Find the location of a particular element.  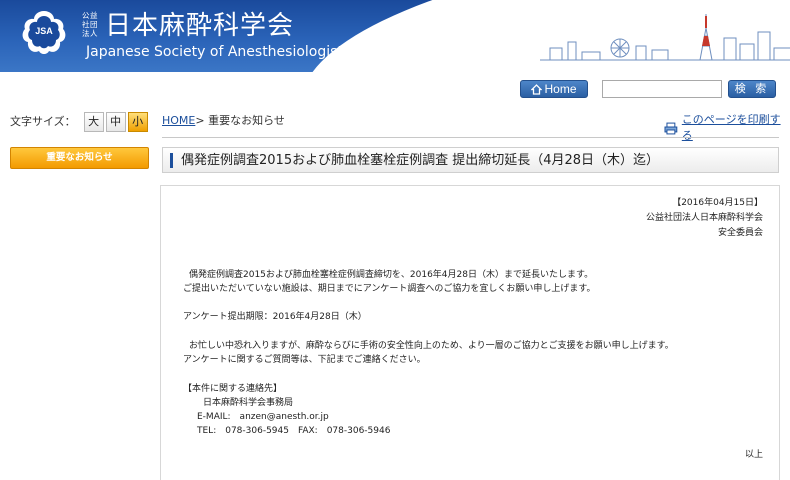

emblem-text: JSA is located at coordinates (44, 31).